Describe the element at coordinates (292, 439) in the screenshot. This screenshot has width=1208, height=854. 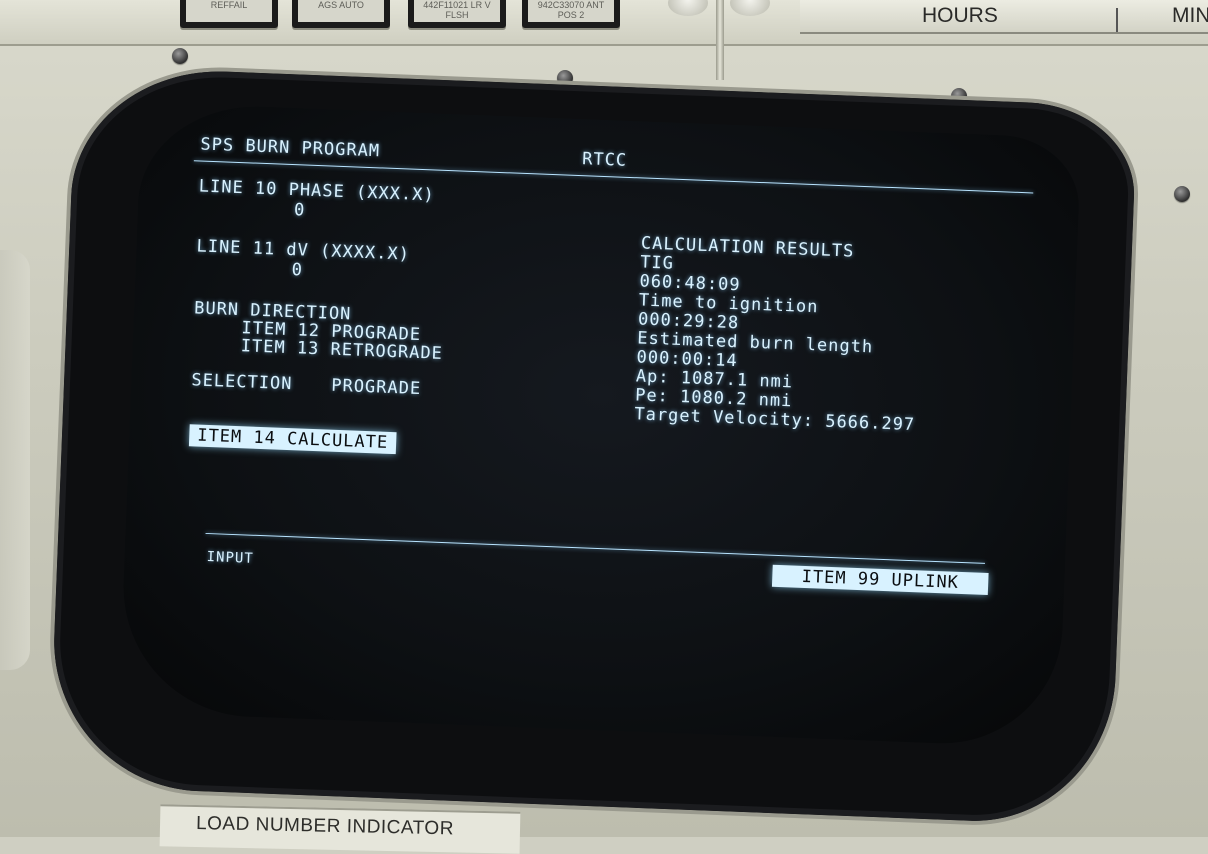
I see `item14-calculate-button: ITEM 14 CALCULATE` at that location.